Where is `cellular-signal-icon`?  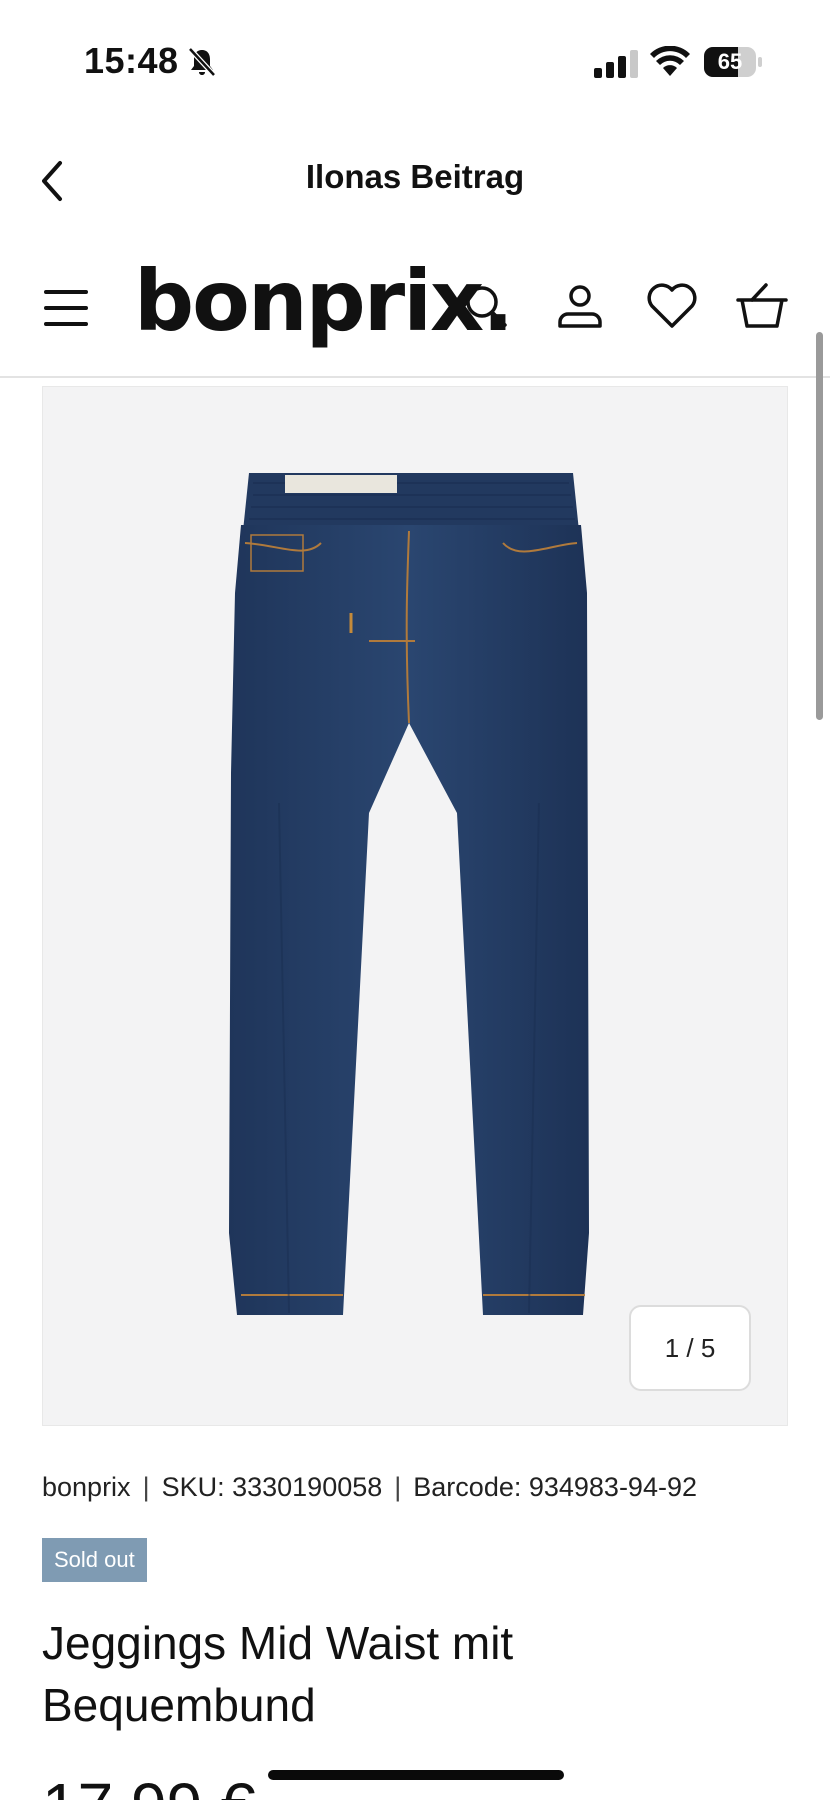
cellular-signal-icon is located at coordinates (616, 64).